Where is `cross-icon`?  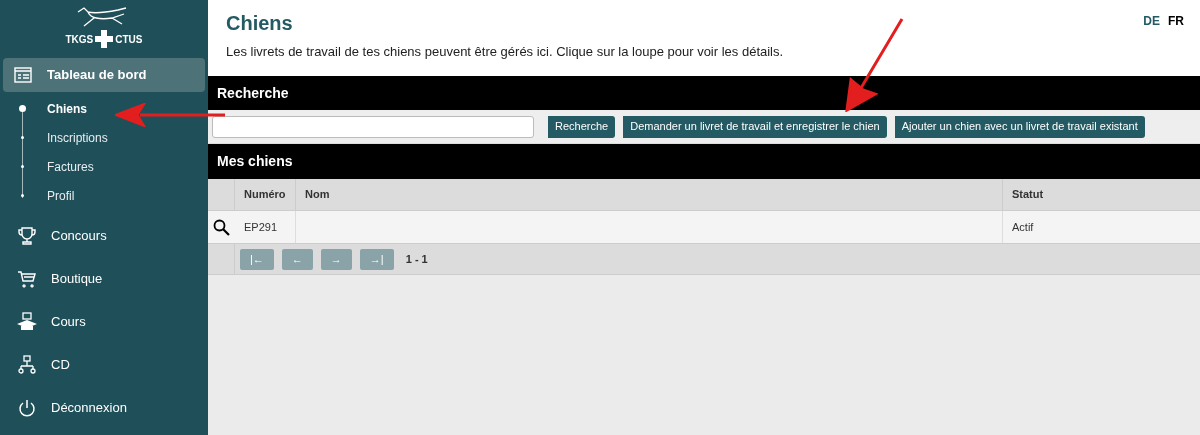
cross-icon is located at coordinates (104, 39).